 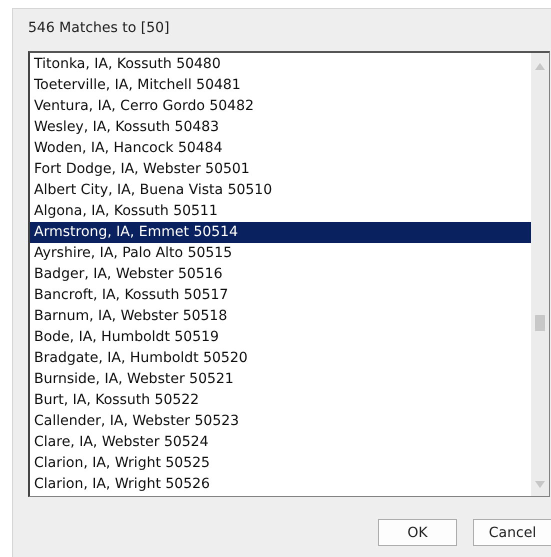 I want to click on list-item: Wesley, IA, Kossuth 50483, so click(x=280, y=127).